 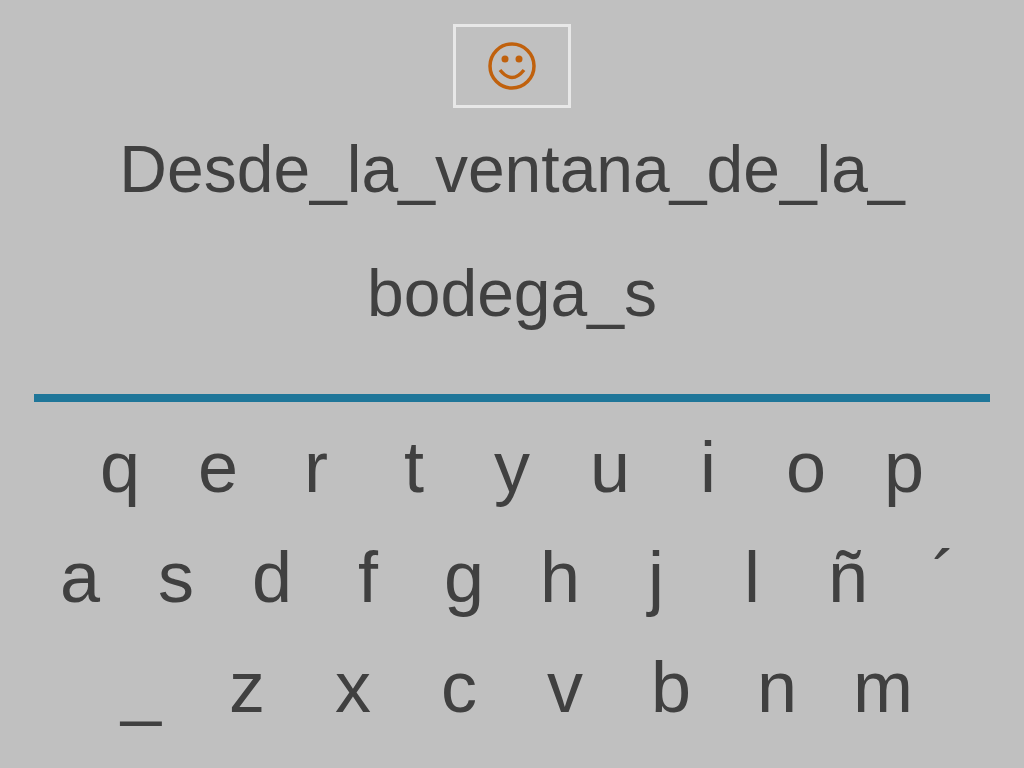 I want to click on letter-key: f, so click(x=368, y=577).